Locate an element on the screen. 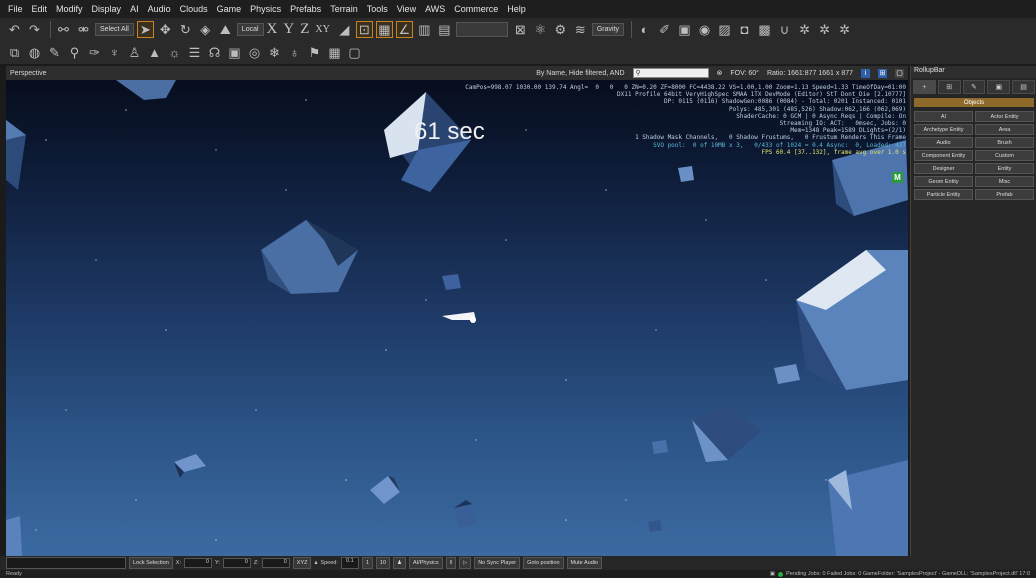 The width and height of the screenshot is (1036, 578). move-tool-icon: ✥ is located at coordinates (165, 29).